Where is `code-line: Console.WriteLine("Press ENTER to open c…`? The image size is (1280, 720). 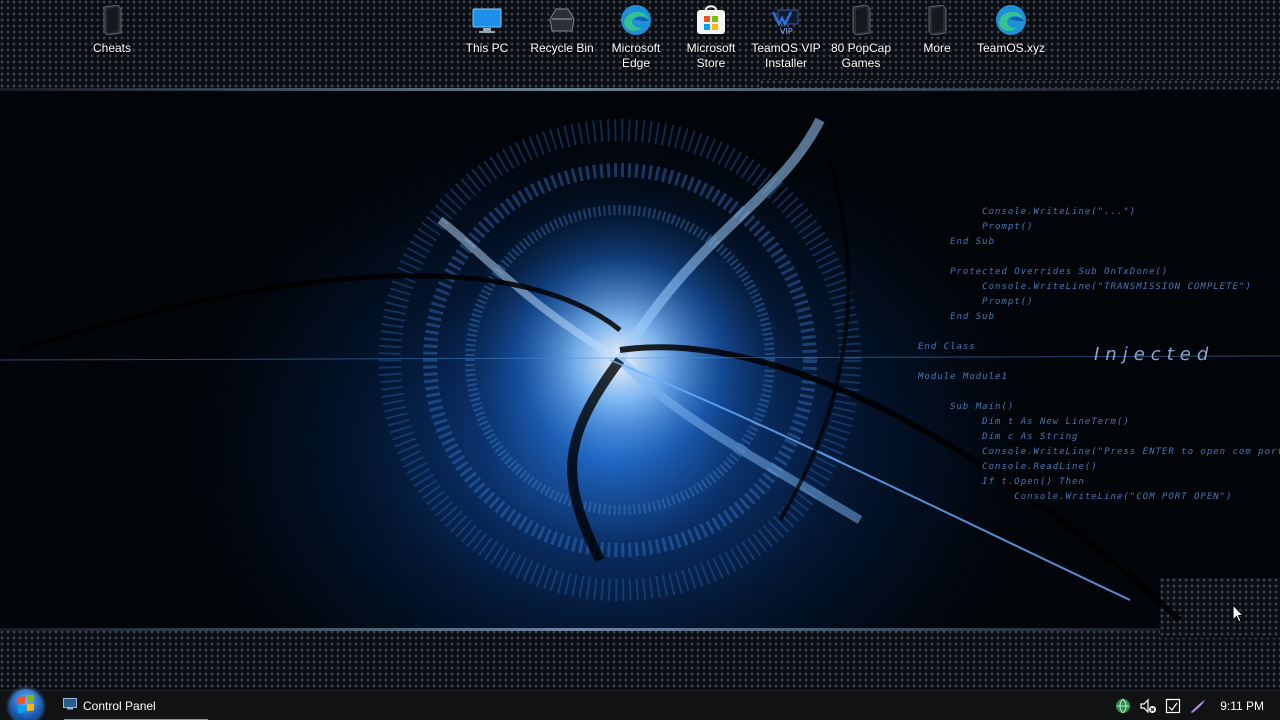 code-line: Console.WriteLine("Press ENTER to open c… is located at coordinates (1099, 452).